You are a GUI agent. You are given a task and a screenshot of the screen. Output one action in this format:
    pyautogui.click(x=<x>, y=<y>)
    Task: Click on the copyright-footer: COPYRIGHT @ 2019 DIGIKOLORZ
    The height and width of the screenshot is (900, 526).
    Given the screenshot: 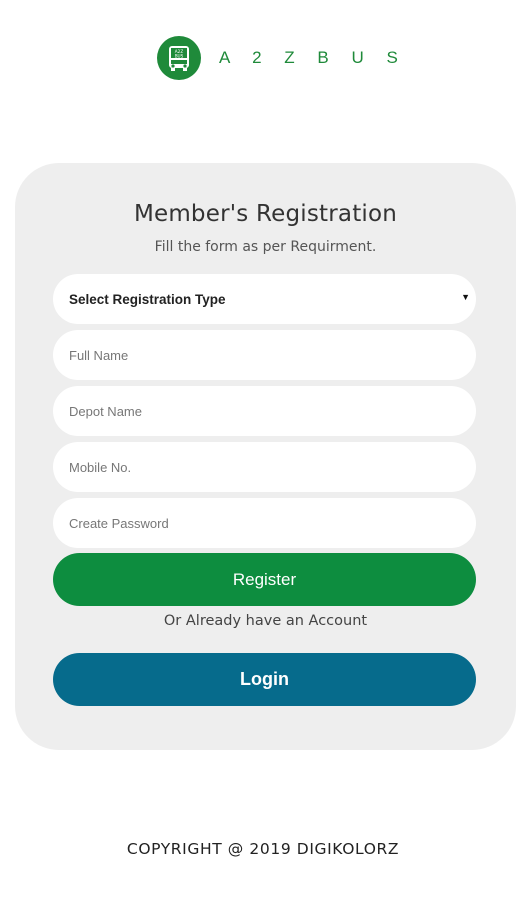 What is the action you would take?
    pyautogui.click(x=263, y=849)
    